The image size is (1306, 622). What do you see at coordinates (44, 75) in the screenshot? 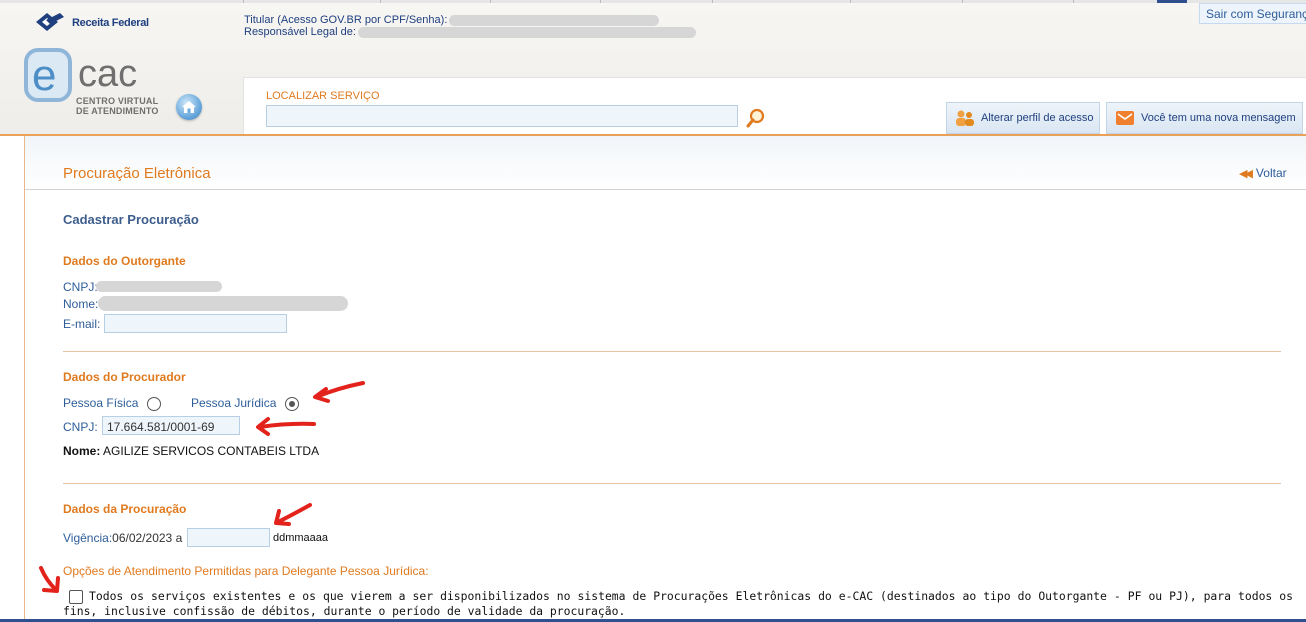
I see `svg-text: e` at bounding box center [44, 75].